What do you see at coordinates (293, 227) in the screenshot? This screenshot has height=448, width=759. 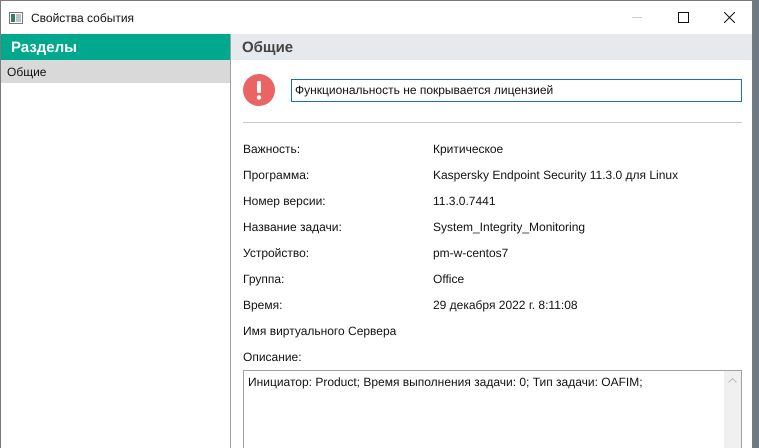 I see `property-label: Название задачи:` at bounding box center [293, 227].